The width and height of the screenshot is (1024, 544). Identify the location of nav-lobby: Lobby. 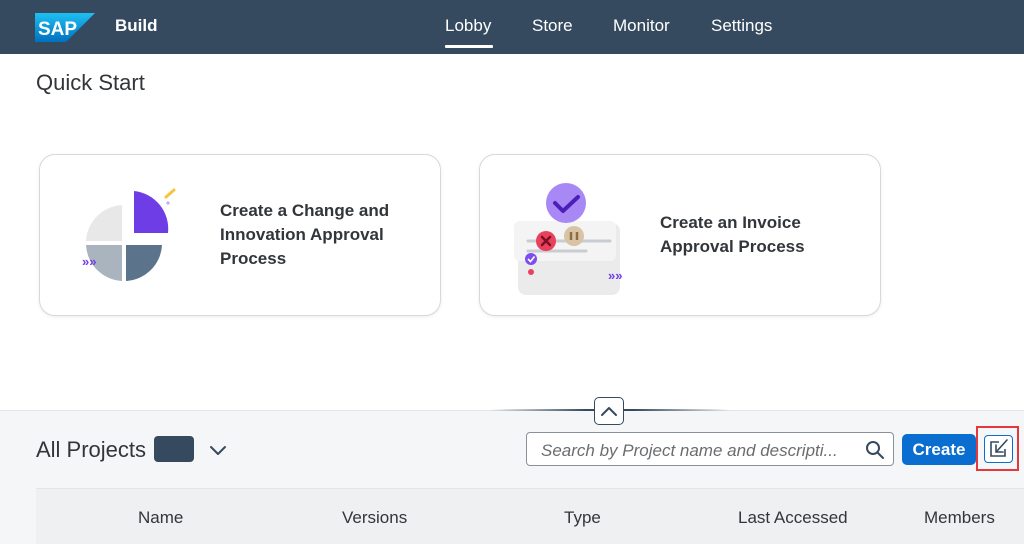
(468, 26).